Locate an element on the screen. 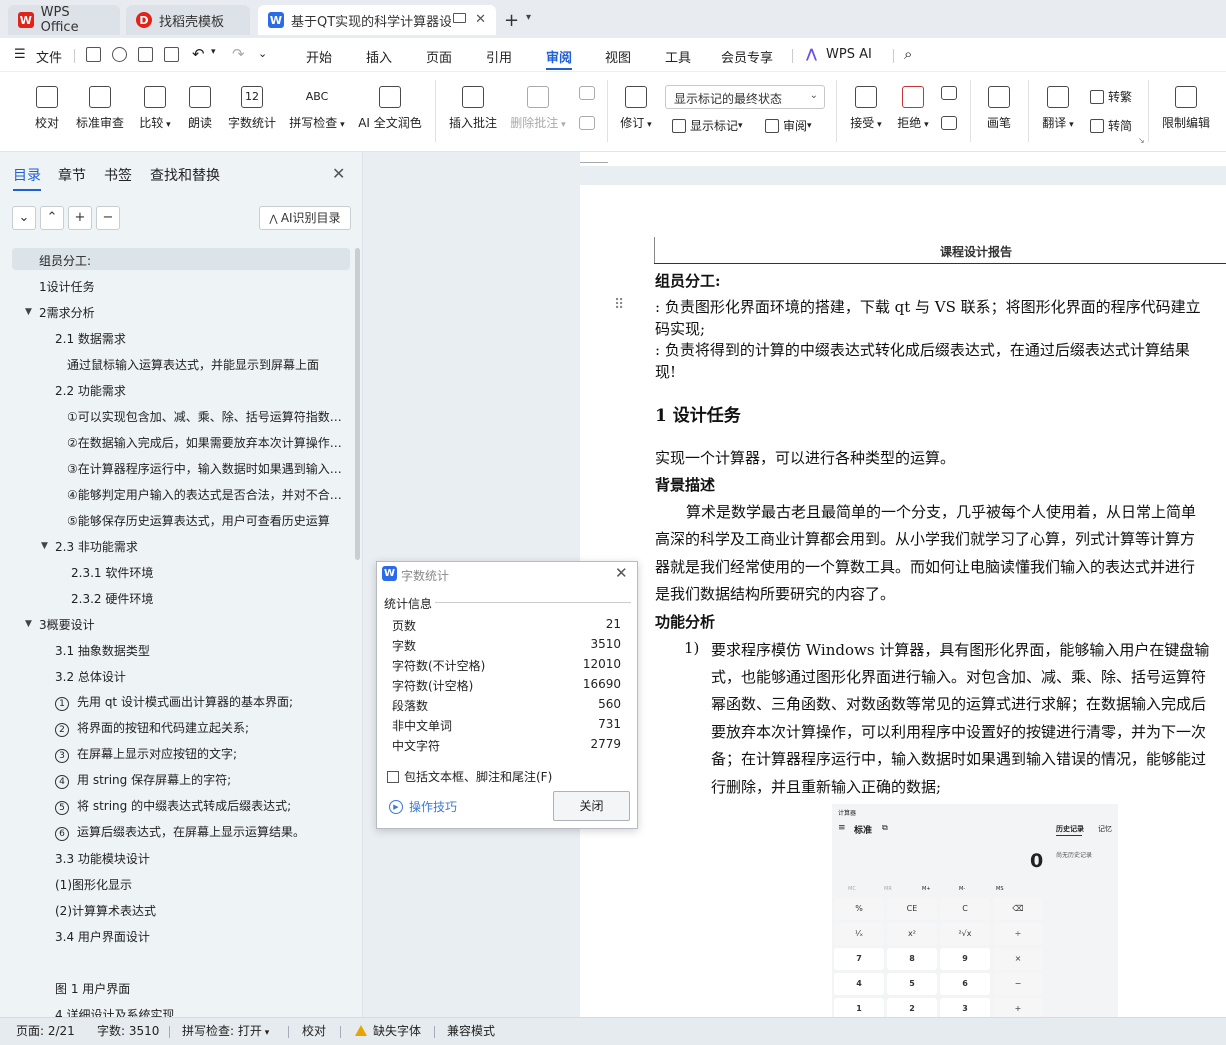 The width and height of the screenshot is (1226, 1045). tab-docer-templates: D 找稻壳模板 is located at coordinates (188, 20).